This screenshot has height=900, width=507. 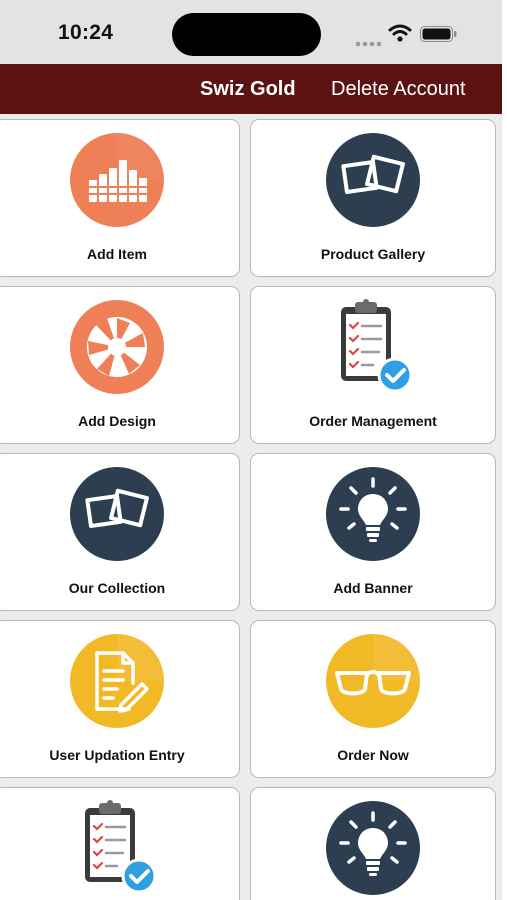 I want to click on add-item-card: Add Item, so click(x=120, y=198).